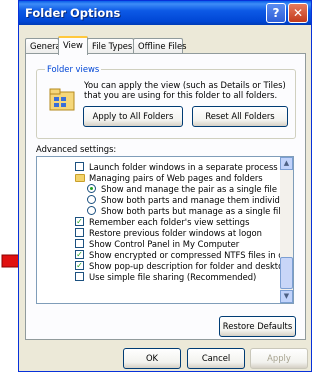 Image resolution: width=320 pixels, height=372 pixels. What do you see at coordinates (286, 273) in the screenshot?
I see `scroll-thumb` at bounding box center [286, 273].